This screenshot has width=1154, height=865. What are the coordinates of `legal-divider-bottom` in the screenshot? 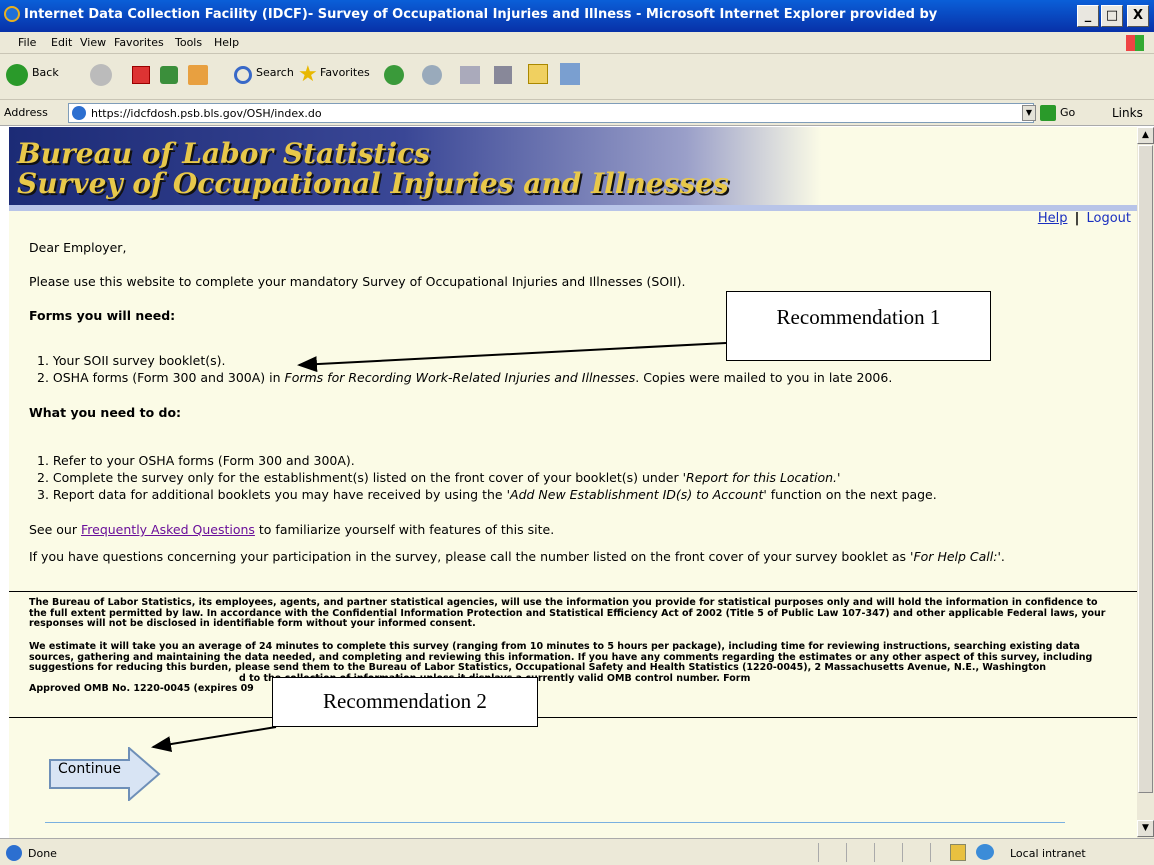 It's located at (573, 717).